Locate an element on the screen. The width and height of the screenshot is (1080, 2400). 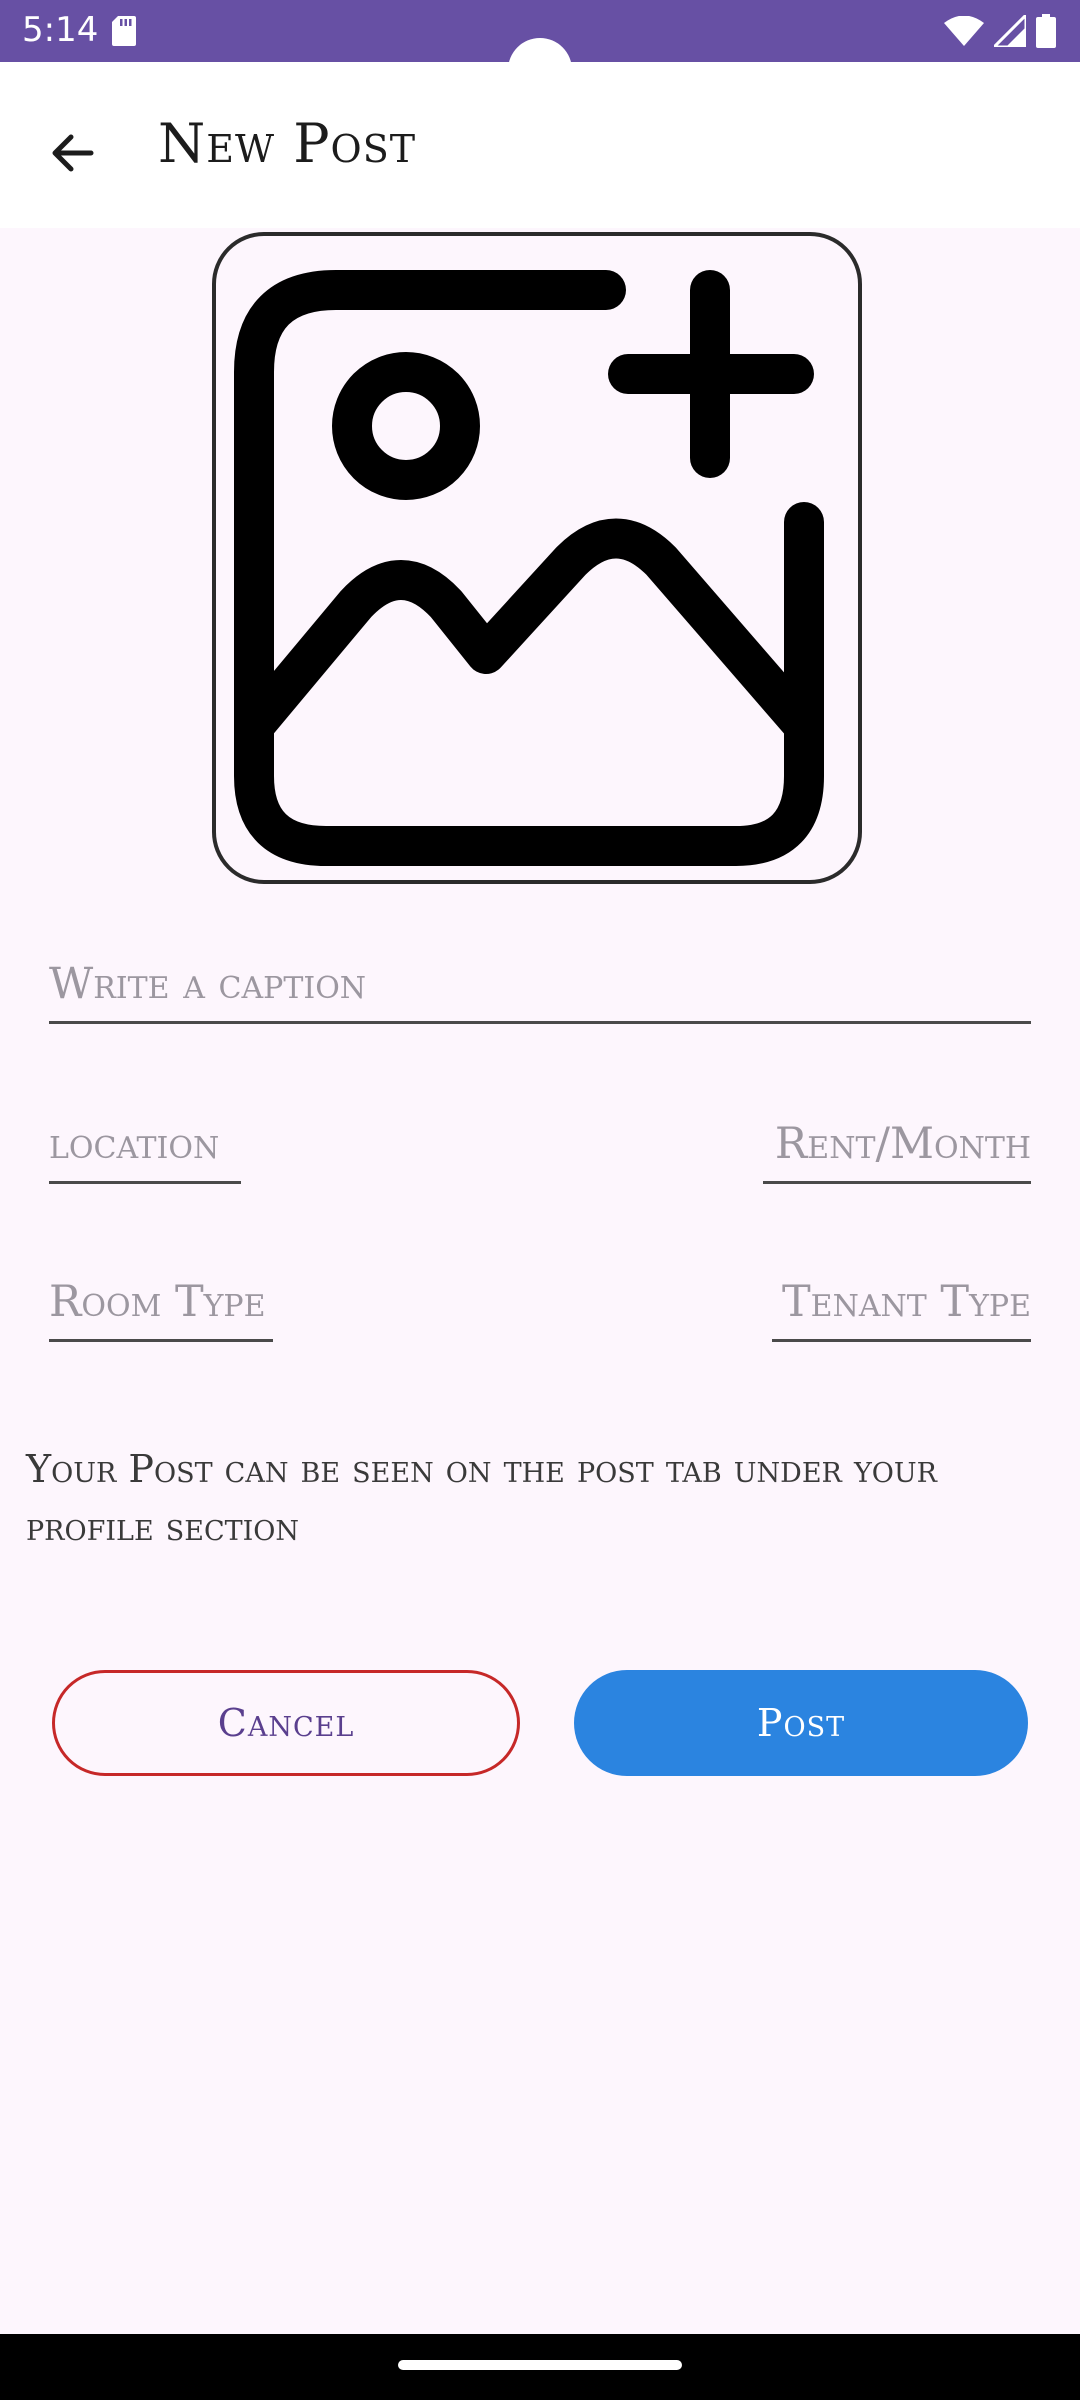
arrow-back-icon is located at coordinates (73, 153).